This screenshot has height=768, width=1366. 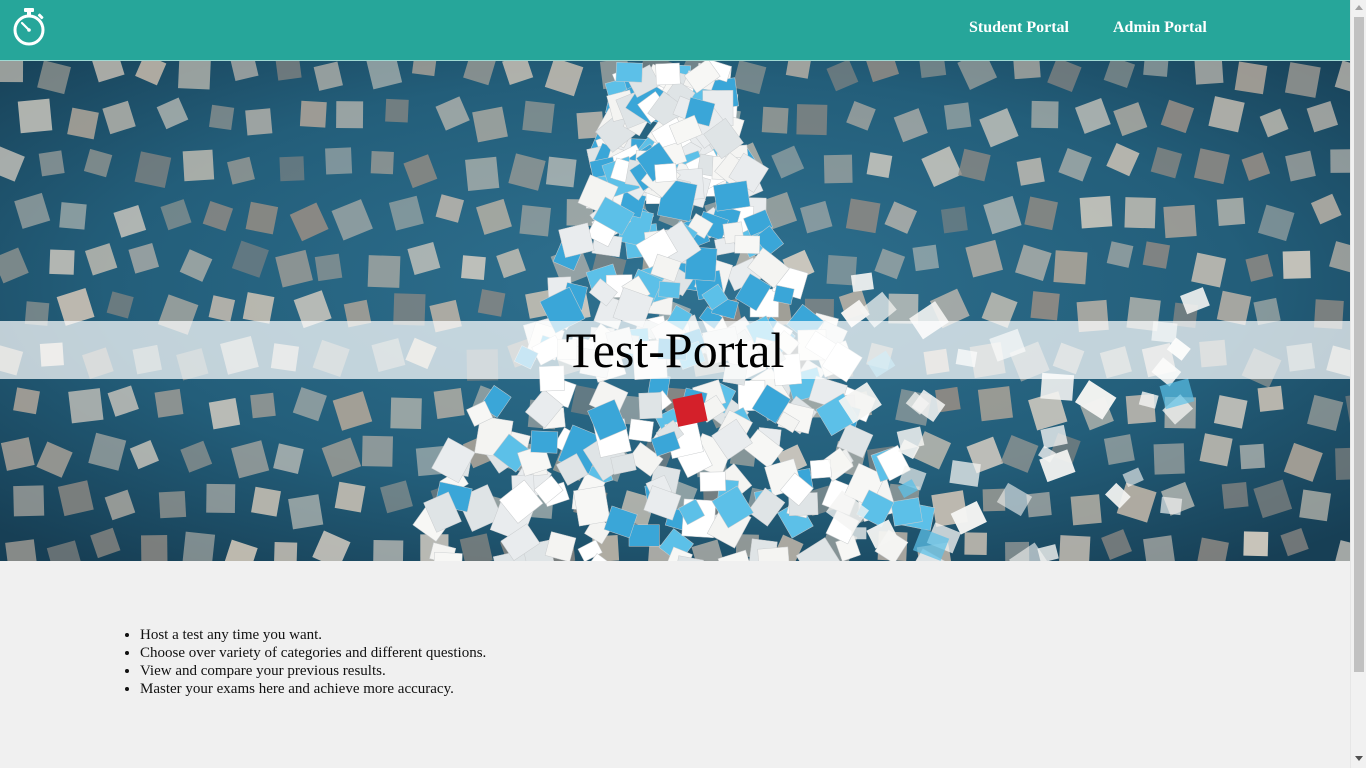 What do you see at coordinates (29, 27) in the screenshot?
I see `stopwatch-icon` at bounding box center [29, 27].